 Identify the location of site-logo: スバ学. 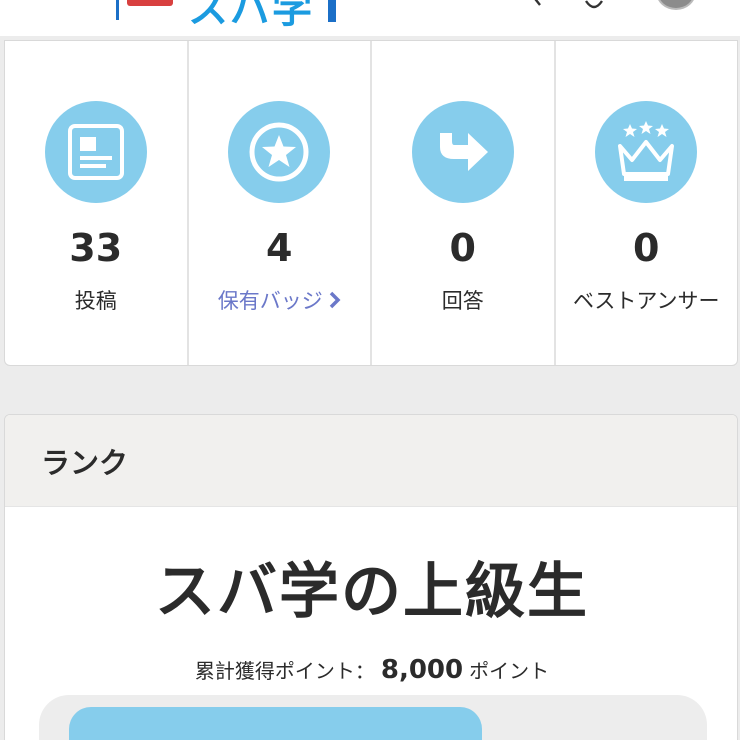
(227, 16).